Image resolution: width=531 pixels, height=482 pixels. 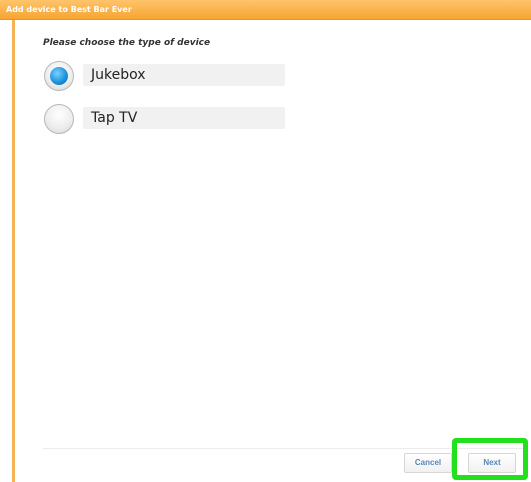 What do you see at coordinates (59, 76) in the screenshot?
I see `jukebox-radio` at bounding box center [59, 76].